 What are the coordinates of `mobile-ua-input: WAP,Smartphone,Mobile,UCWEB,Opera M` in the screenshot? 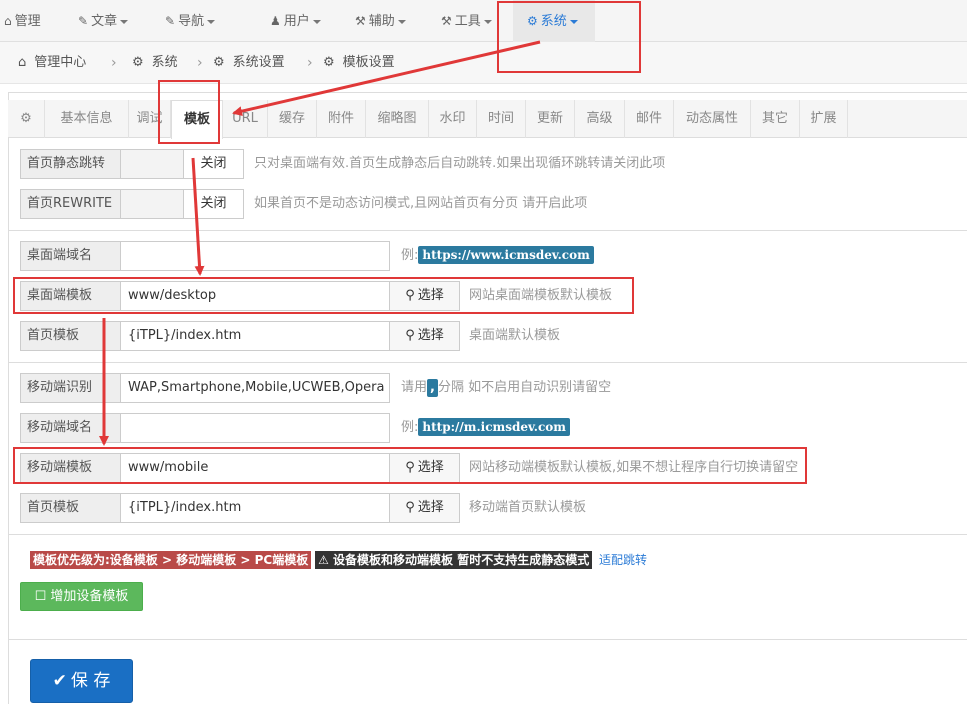 It's located at (255, 388).